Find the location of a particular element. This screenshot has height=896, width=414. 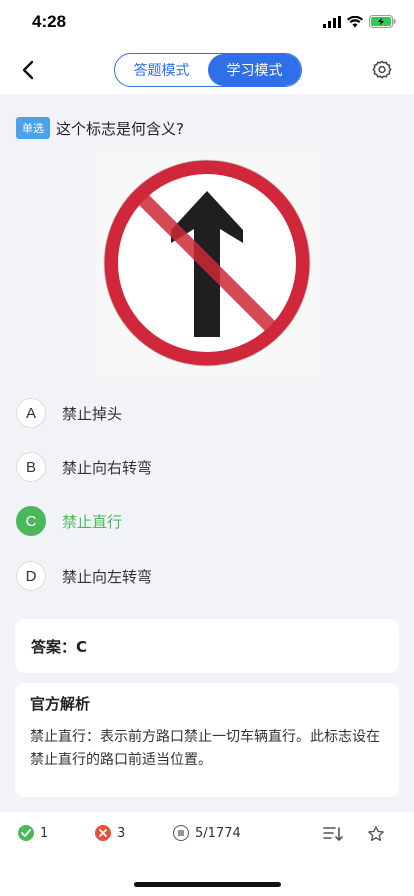

option-a: A 禁止掉头 is located at coordinates (206, 413).